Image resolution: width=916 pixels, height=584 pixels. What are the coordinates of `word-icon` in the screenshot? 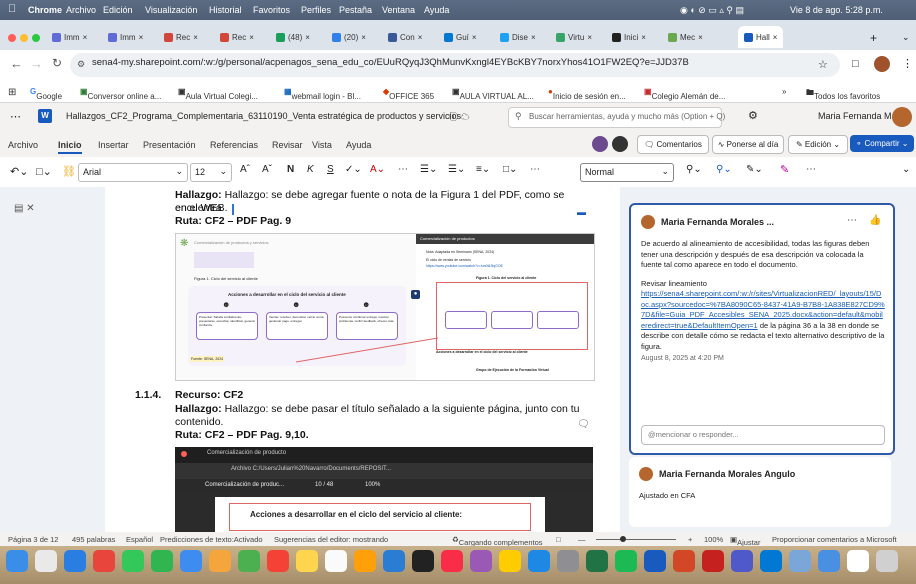 It's located at (655, 561).